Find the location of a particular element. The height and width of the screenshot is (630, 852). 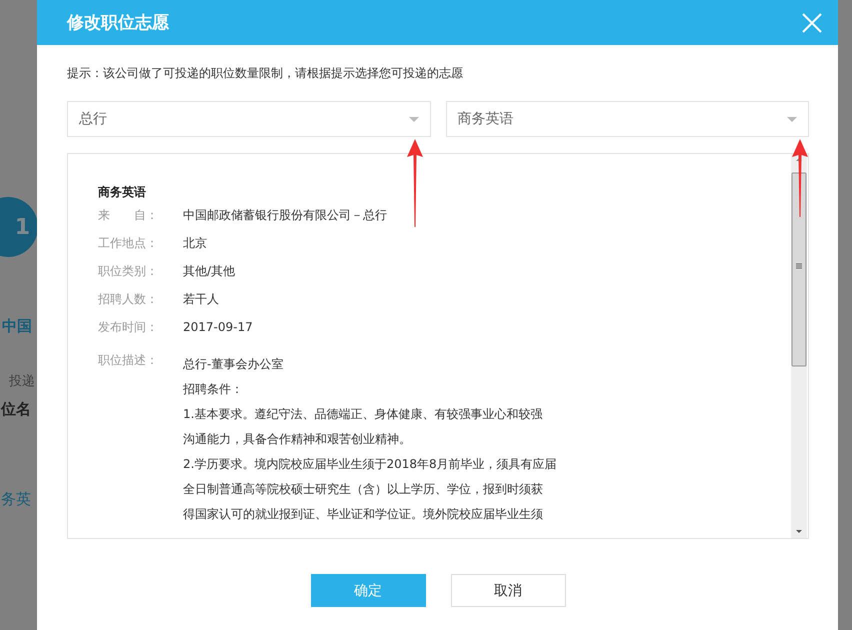

hint-text: 提示：该公司做了可投递的职位数量限制，请根据提示选择您可投递的志愿 is located at coordinates (265, 73).